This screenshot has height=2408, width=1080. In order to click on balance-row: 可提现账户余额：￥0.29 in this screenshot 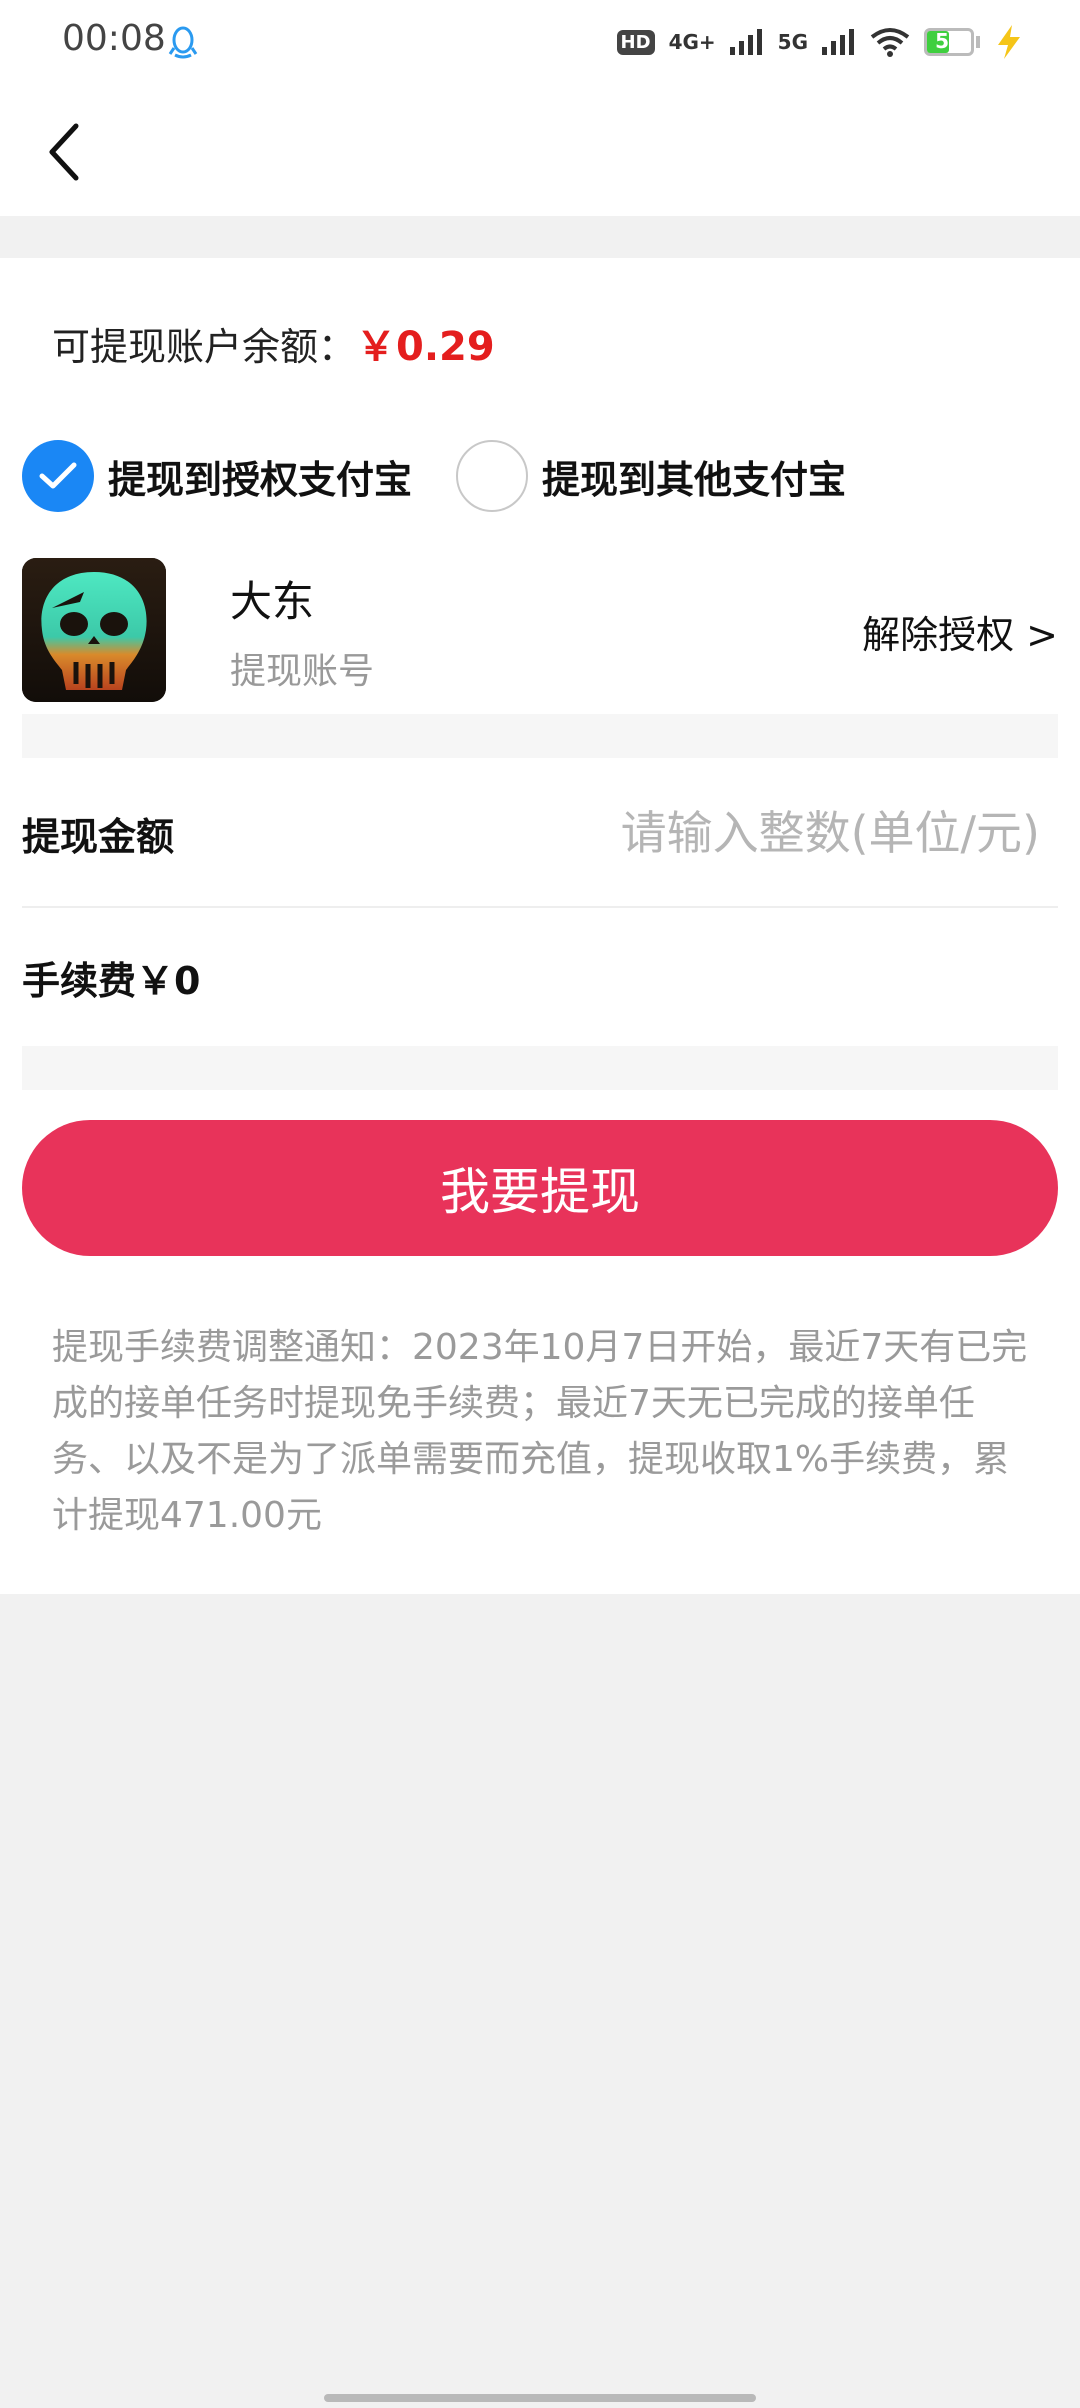, I will do `click(273, 343)`.